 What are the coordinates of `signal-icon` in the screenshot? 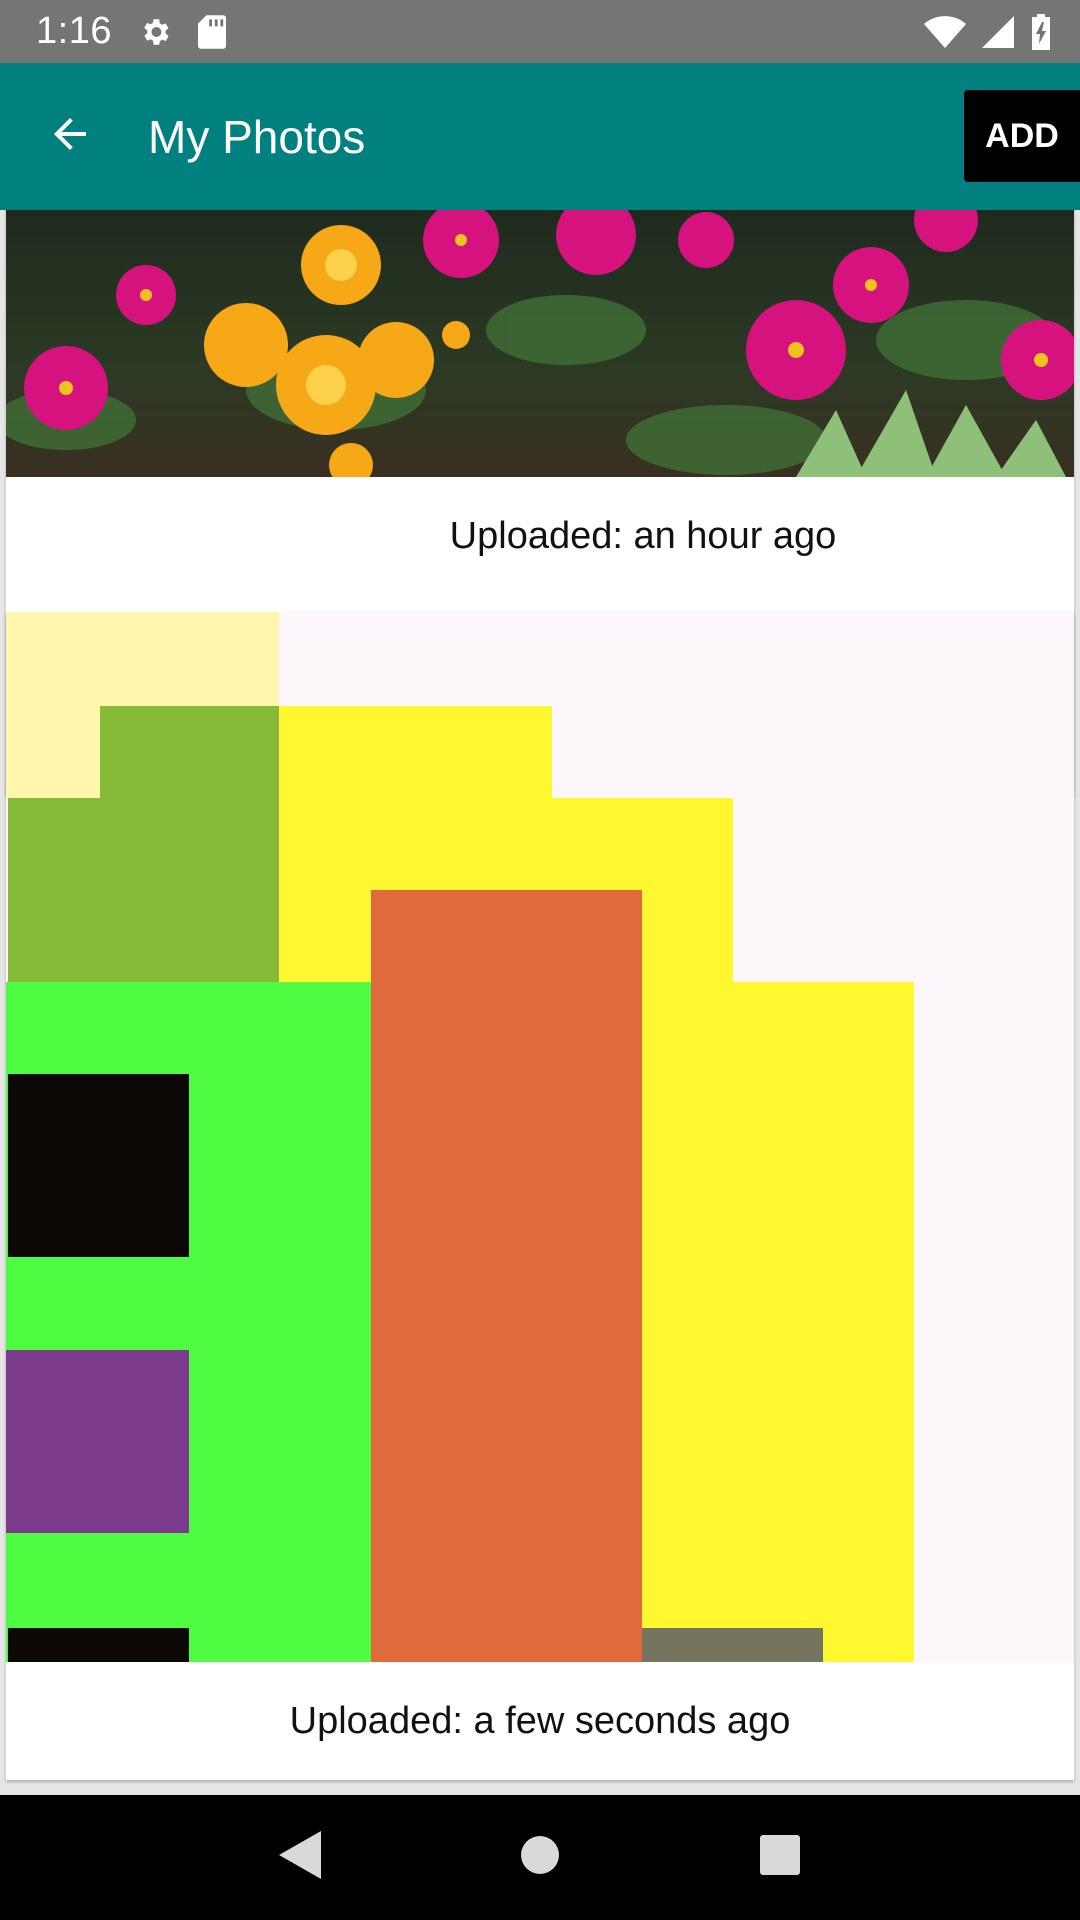 It's located at (998, 31).